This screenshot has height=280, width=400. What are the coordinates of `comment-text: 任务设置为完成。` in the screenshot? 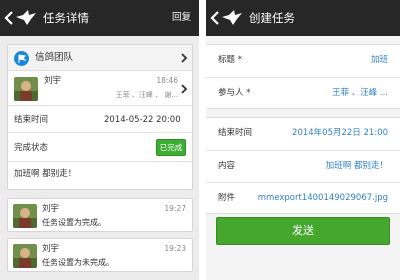 It's located at (74, 222).